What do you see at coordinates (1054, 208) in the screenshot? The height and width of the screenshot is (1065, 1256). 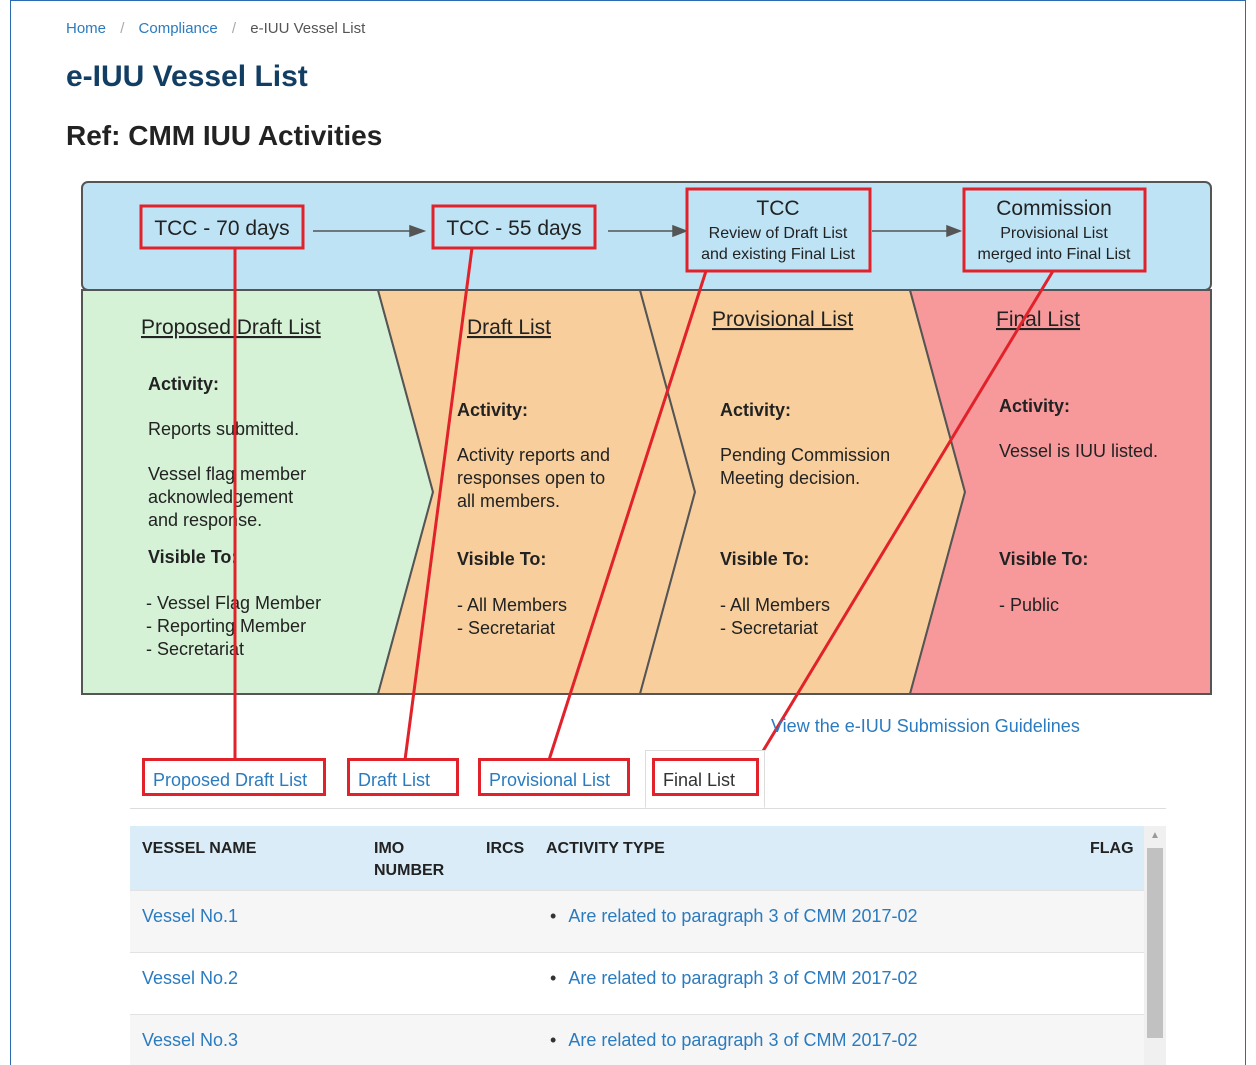 I see `commission-title: Commission` at bounding box center [1054, 208].